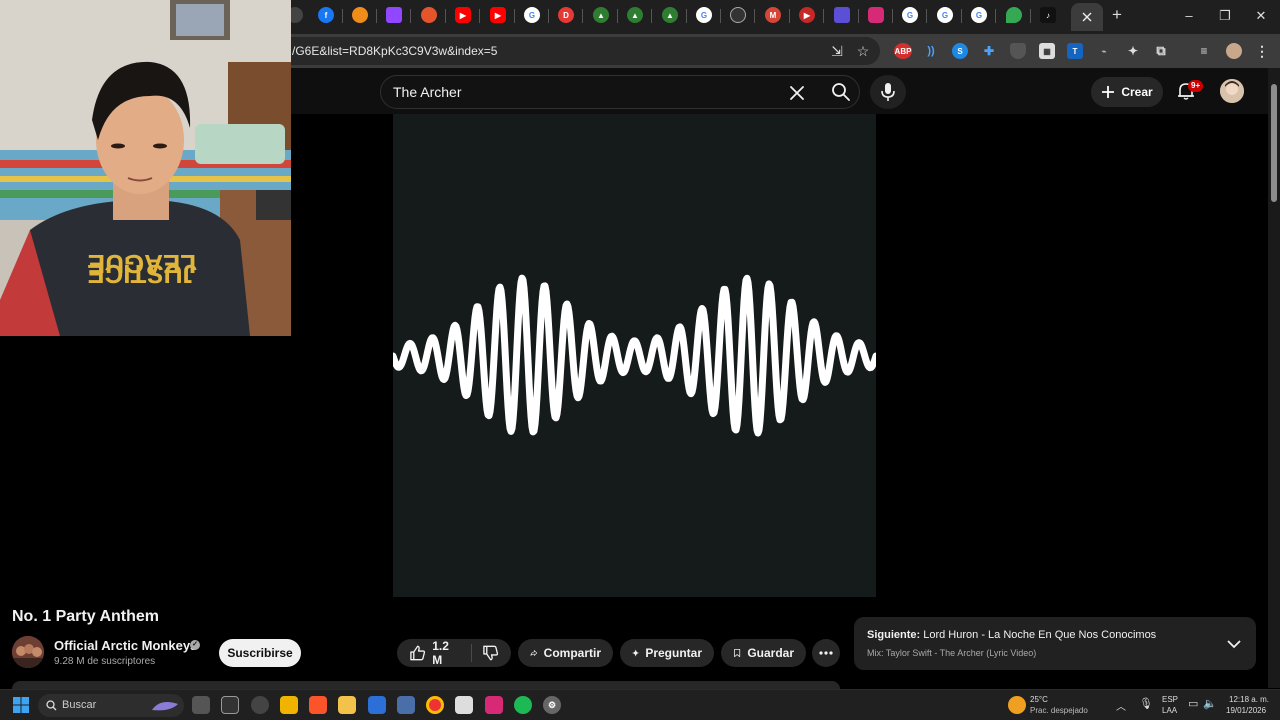 Image resolution: width=1280 pixels, height=720 pixels. Describe the element at coordinates (1075, 51) in the screenshot. I see `translate-extension-icon: T` at that location.